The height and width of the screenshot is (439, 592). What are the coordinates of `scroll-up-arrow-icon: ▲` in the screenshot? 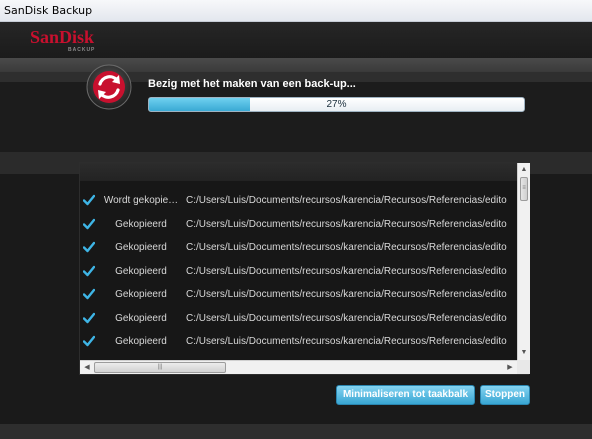 It's located at (524, 170).